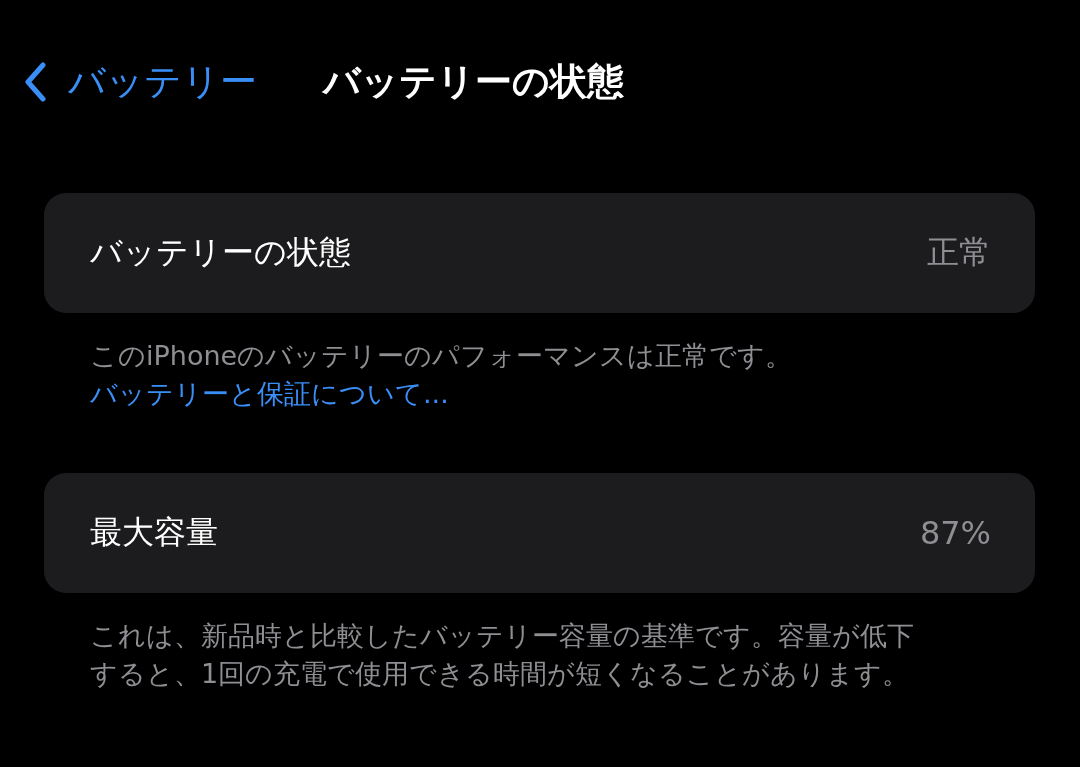 The width and height of the screenshot is (1080, 767). Describe the element at coordinates (140, 82) in the screenshot. I see `back-button: バッテリー` at that location.